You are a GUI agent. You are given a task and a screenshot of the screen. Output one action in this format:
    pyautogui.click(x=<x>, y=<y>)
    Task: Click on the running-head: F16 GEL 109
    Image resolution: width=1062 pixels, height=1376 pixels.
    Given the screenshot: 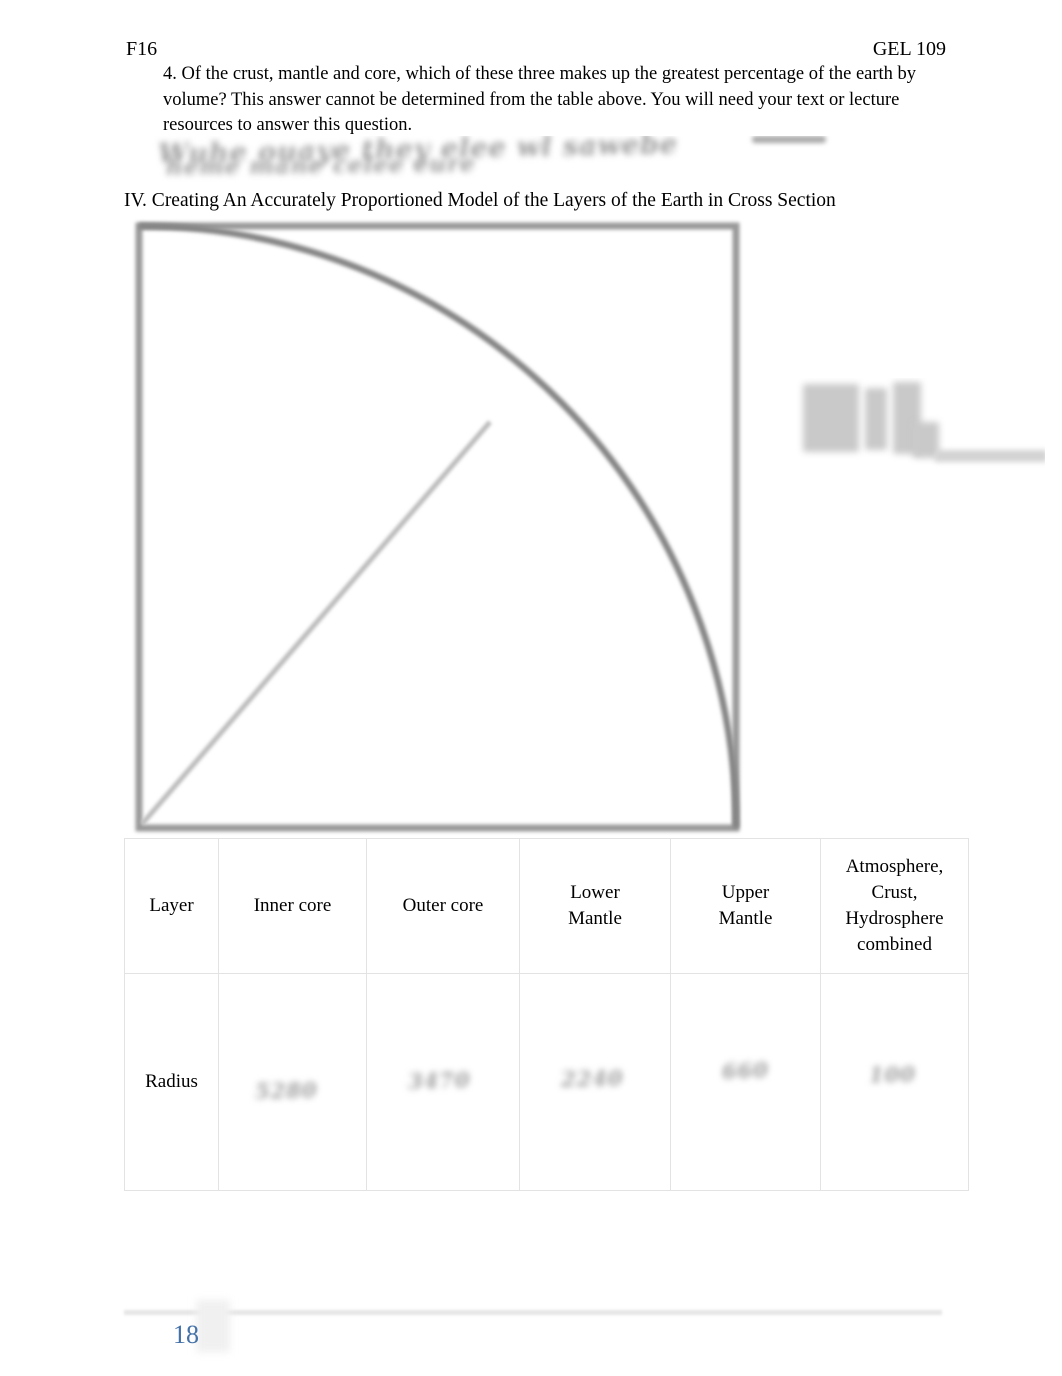 What is the action you would take?
    pyautogui.click(x=536, y=49)
    